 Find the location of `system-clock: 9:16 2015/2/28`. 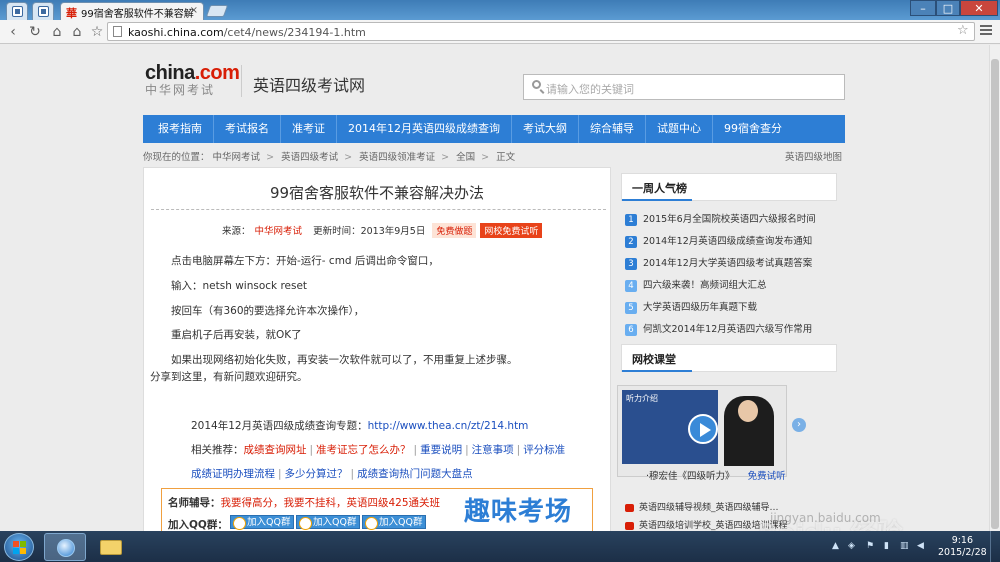

system-clock: 9:16 2015/2/28 is located at coordinates (962, 547).